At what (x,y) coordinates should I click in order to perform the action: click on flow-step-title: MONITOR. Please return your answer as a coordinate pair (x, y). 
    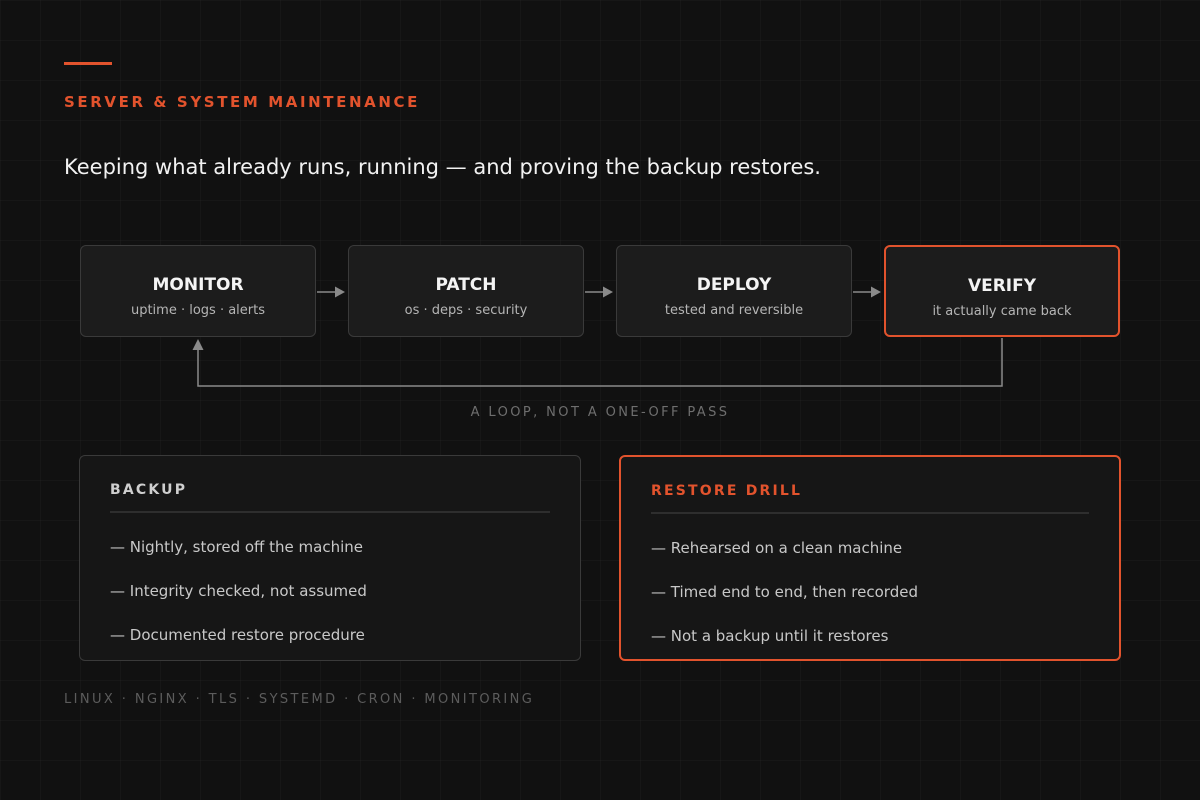
    Looking at the image, I should click on (198, 285).